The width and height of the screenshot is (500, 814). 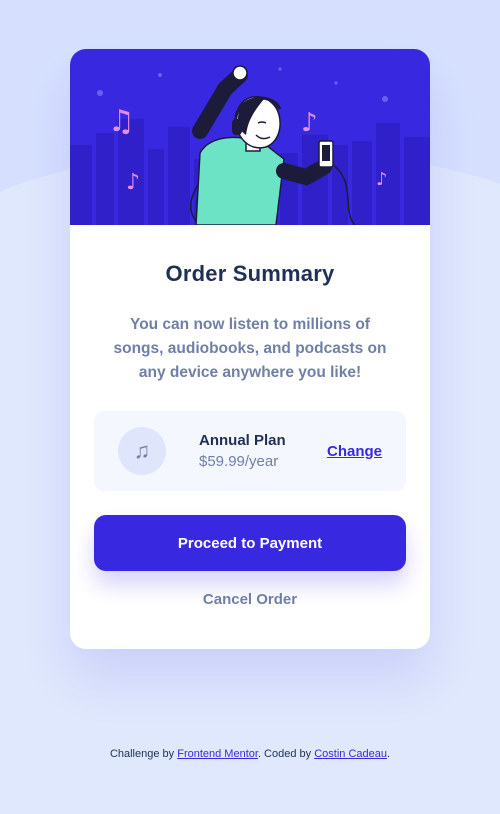 What do you see at coordinates (143, 754) in the screenshot?
I see `attribution-prefix: Challenge by` at bounding box center [143, 754].